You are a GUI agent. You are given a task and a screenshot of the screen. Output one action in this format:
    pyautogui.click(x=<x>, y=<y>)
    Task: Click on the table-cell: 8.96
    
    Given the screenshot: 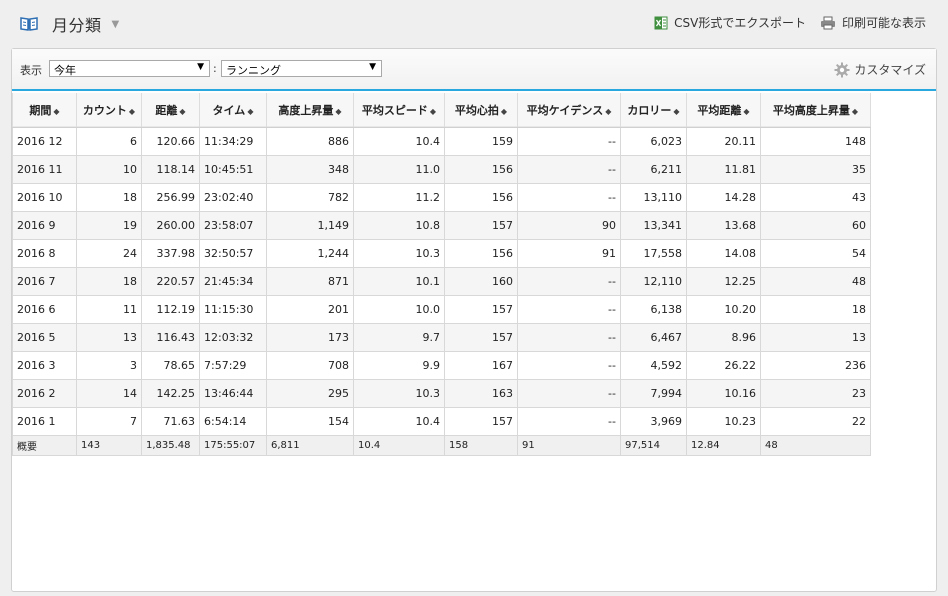 What is the action you would take?
    pyautogui.click(x=723, y=337)
    